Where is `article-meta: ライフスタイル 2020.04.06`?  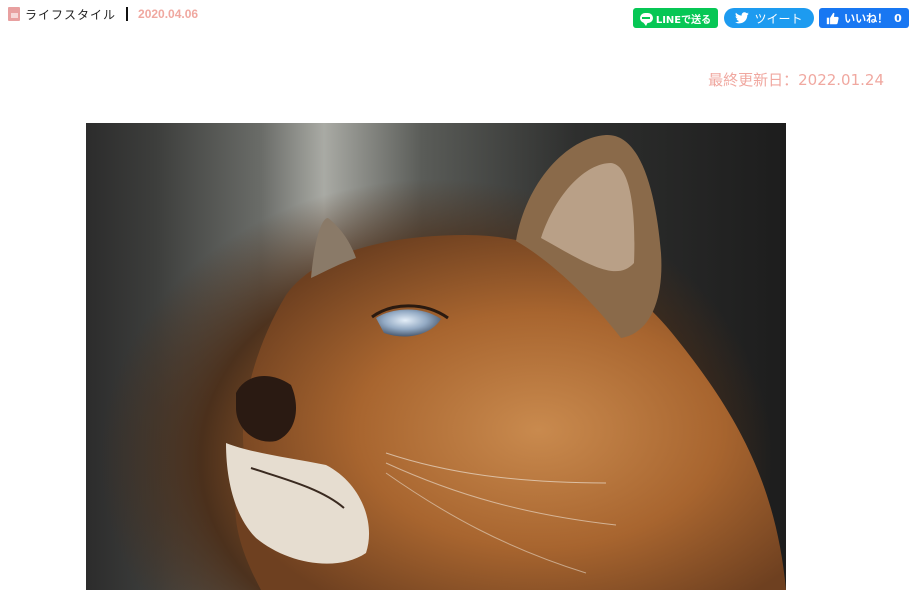 article-meta: ライフスタイル 2020.04.06 is located at coordinates (103, 14).